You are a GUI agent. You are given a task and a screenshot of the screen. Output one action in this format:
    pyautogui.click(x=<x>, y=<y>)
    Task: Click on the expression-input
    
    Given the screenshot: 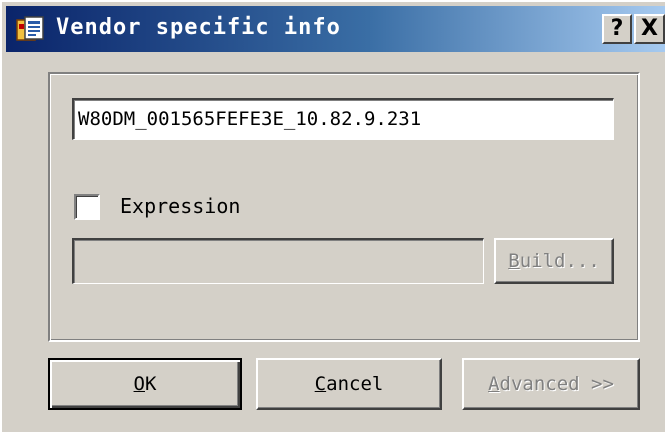 What is the action you would take?
    pyautogui.click(x=278, y=261)
    